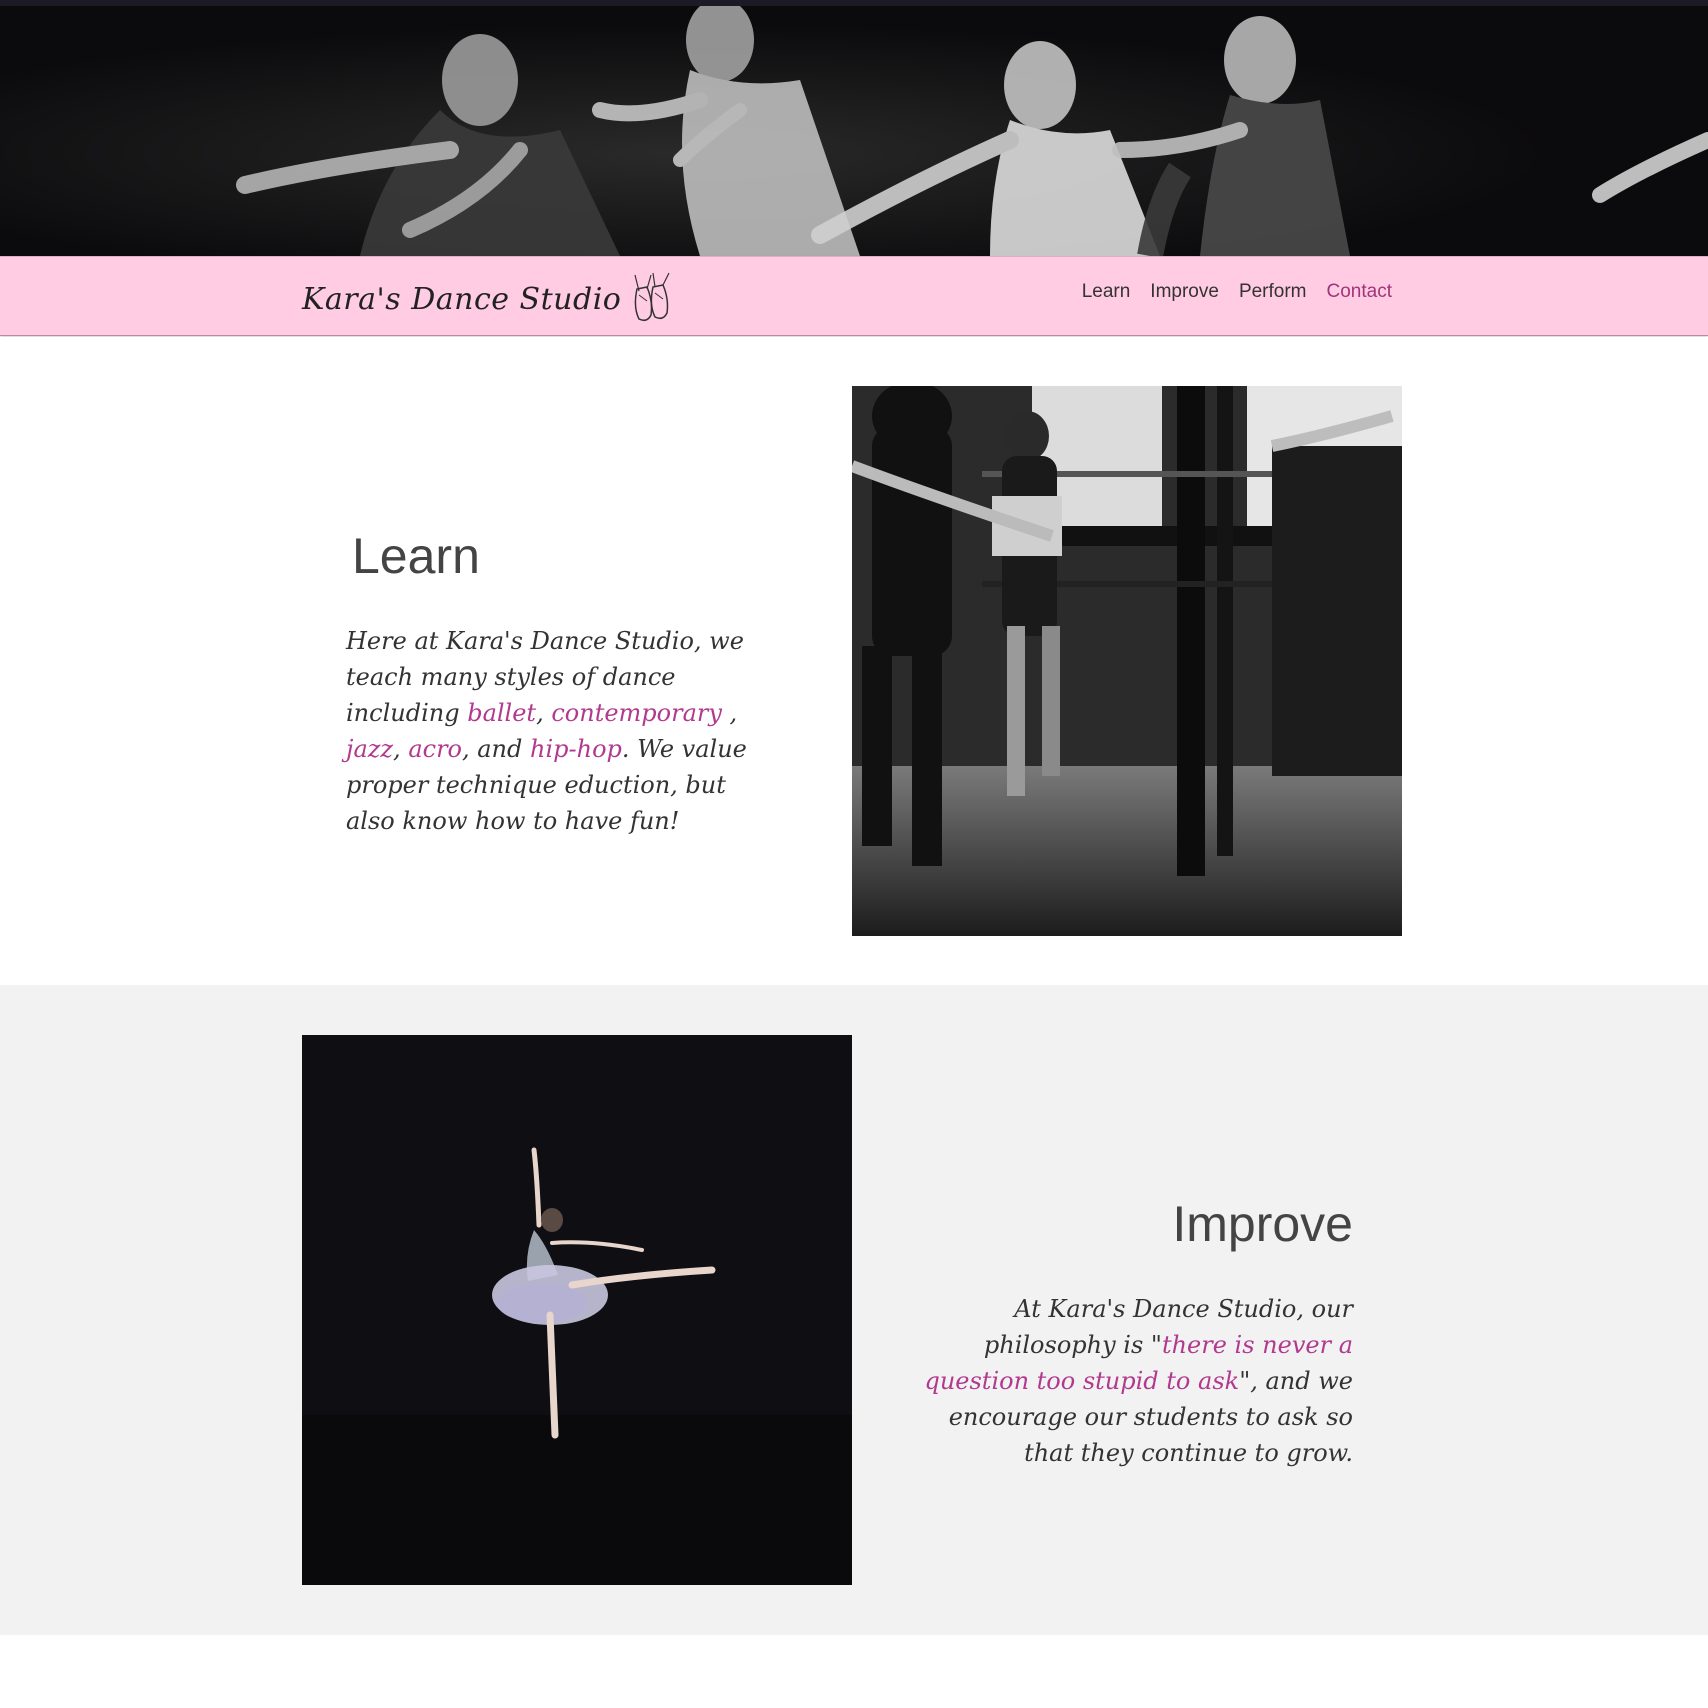 This screenshot has width=1708, height=1708. I want to click on nav-links: Learn Improve Perform Contact, so click(1237, 292).